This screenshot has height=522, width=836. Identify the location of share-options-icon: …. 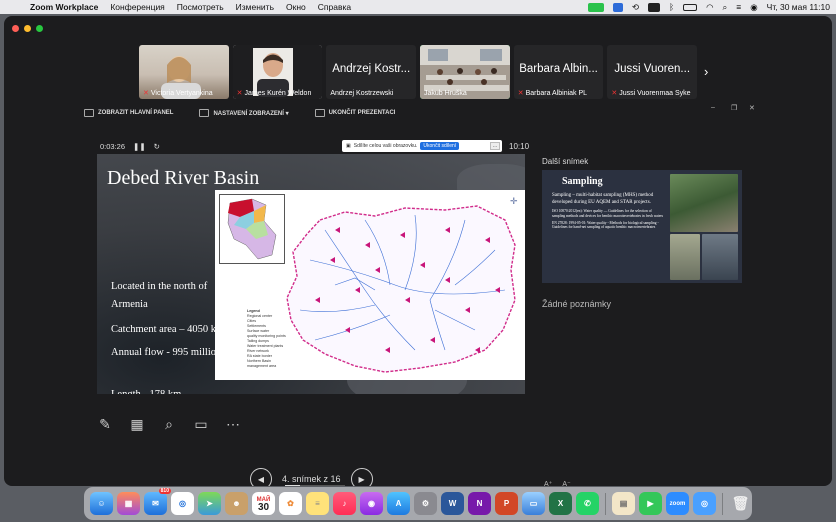
(495, 146).